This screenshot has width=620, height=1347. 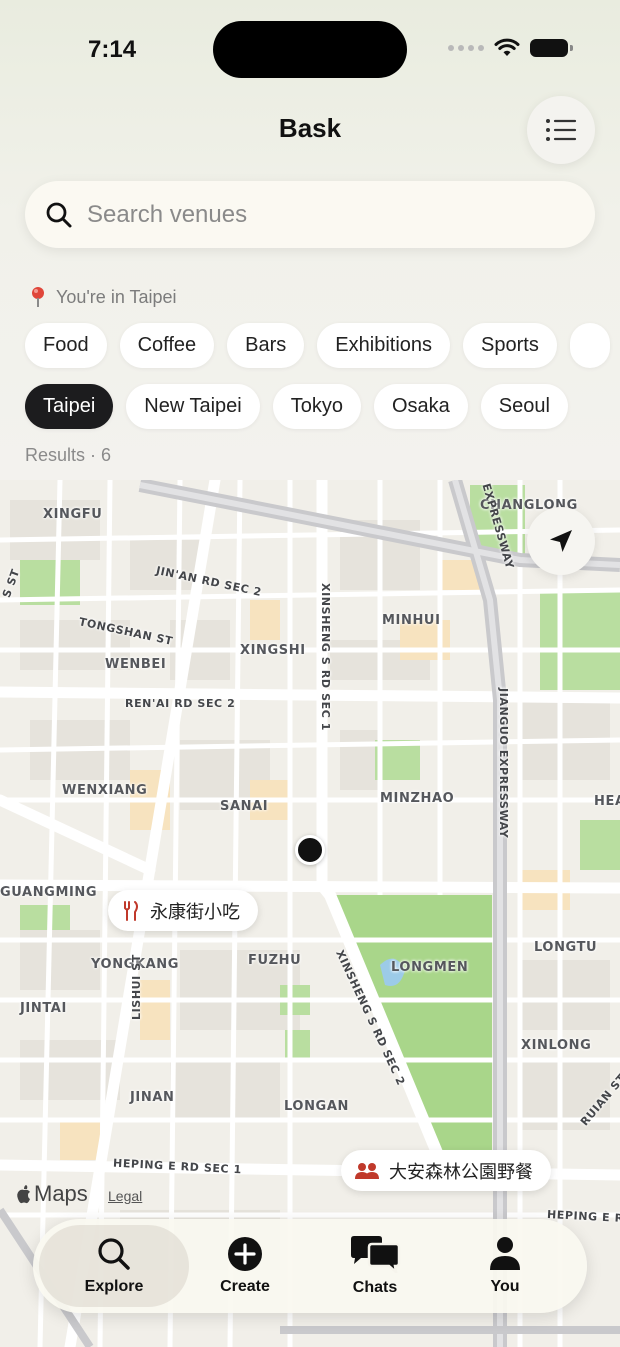 What do you see at coordinates (59, 214) in the screenshot?
I see `search-icon` at bounding box center [59, 214].